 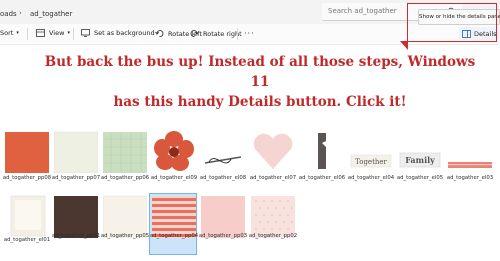 I want to click on more-options-icon: ···, so click(x=249, y=33).